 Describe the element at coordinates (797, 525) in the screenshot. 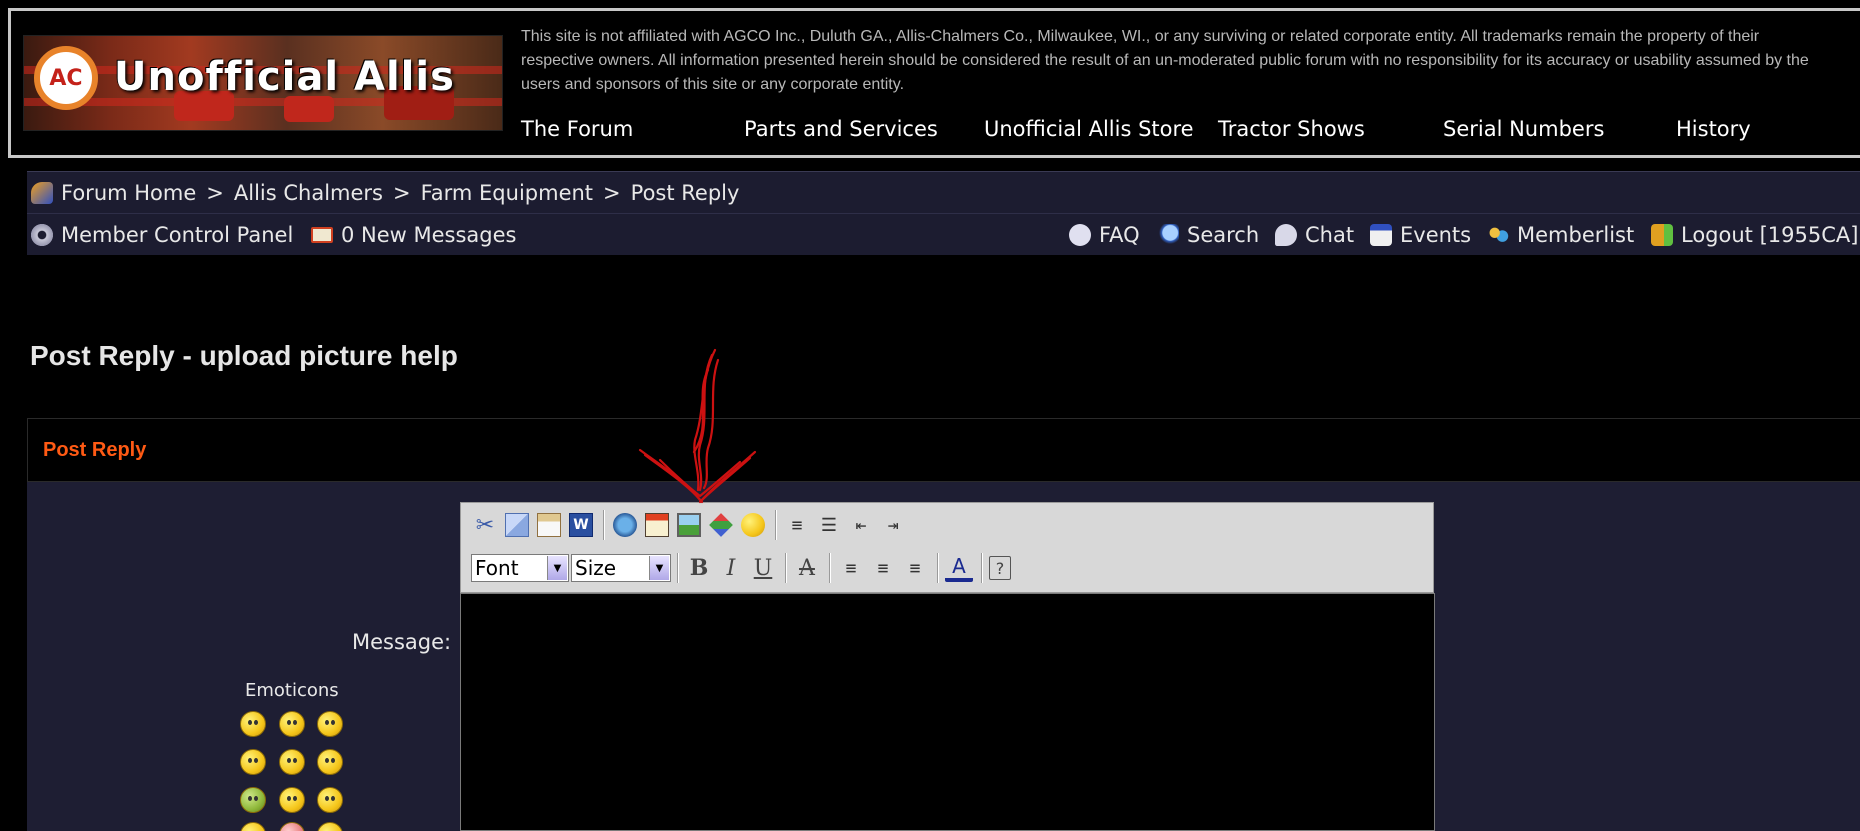

I see `numbered-list-icon: ≡` at that location.